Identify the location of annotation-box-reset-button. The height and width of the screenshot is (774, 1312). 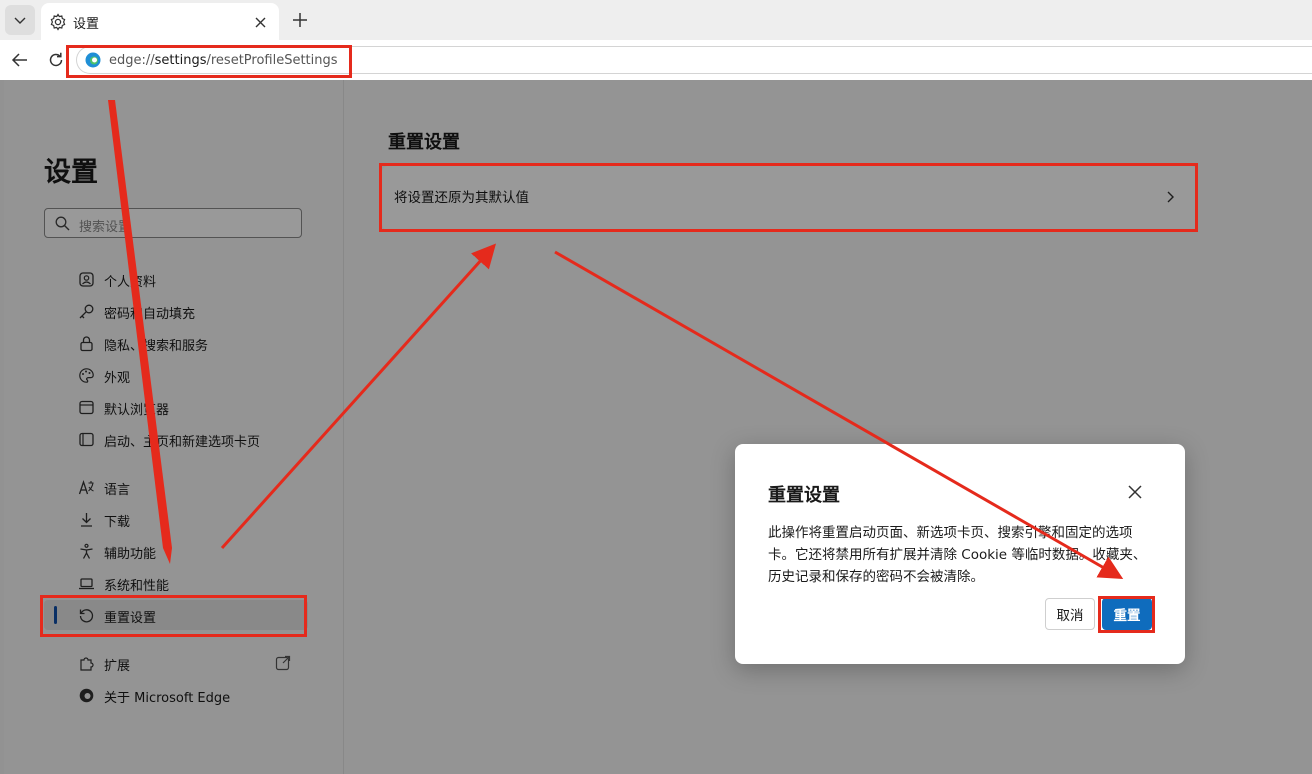
(1126, 614).